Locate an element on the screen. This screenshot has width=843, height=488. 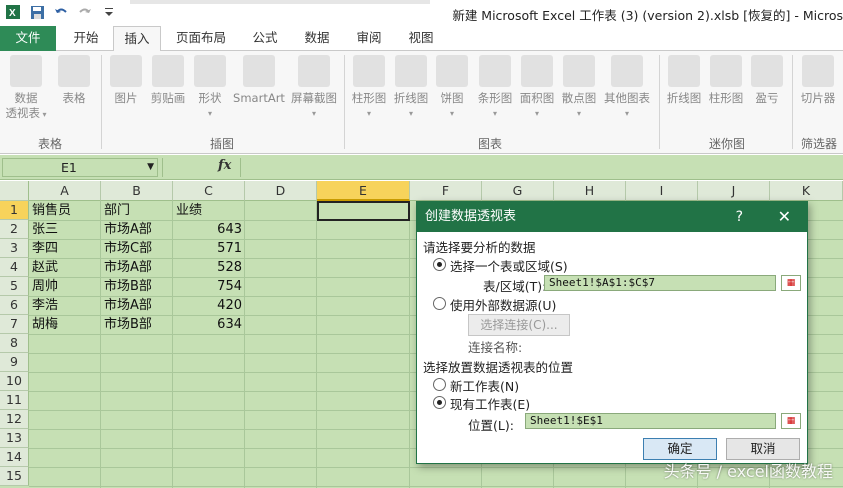
name-box: E1 ▼ is located at coordinates (80, 167).